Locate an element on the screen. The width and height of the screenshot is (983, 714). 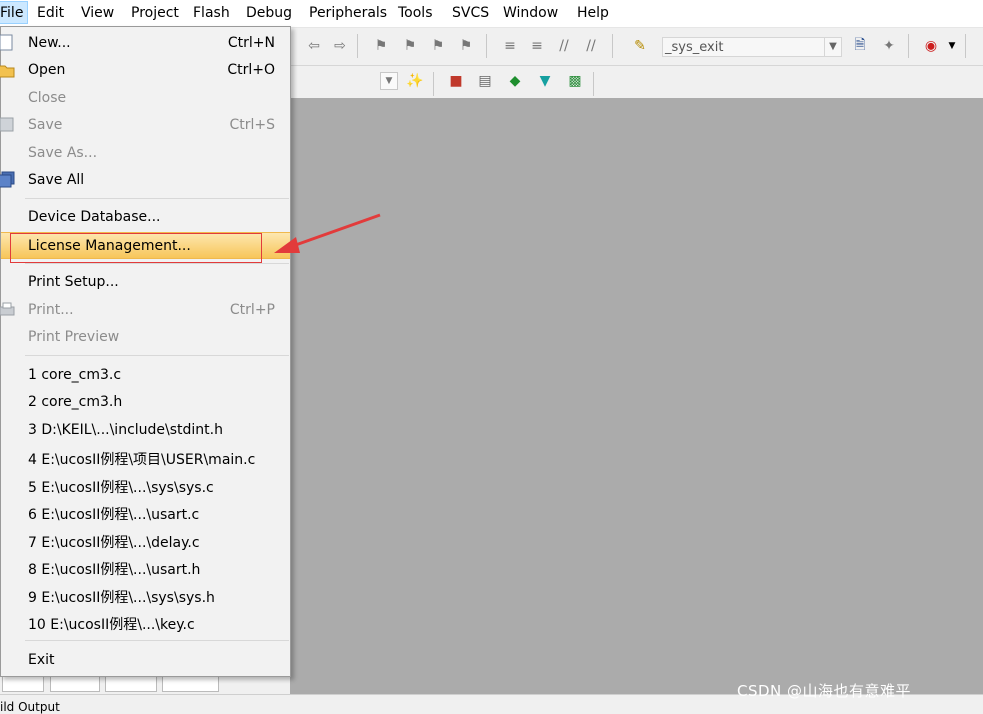
menu-item-exit: Exit is located at coordinates (145, 660).